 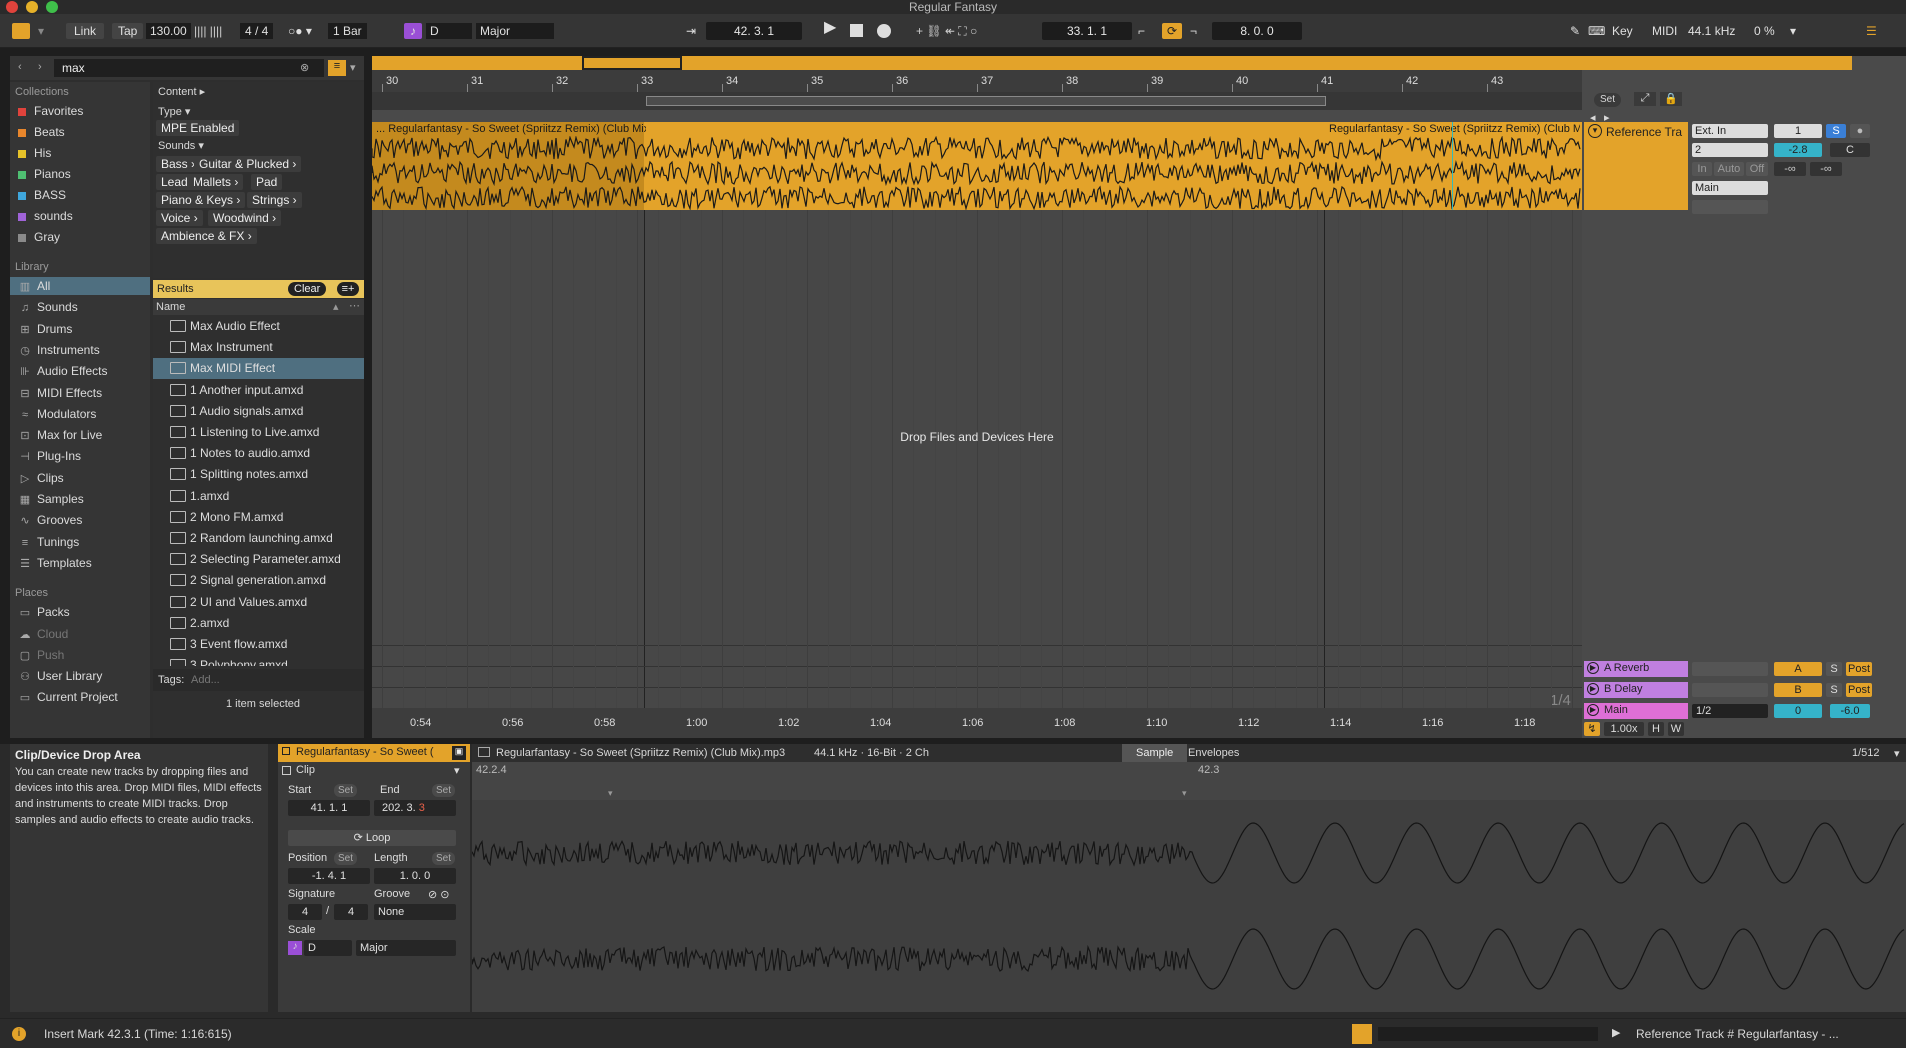 What do you see at coordinates (1596, 31) in the screenshot?
I see `keyboard-icon: ⌨` at bounding box center [1596, 31].